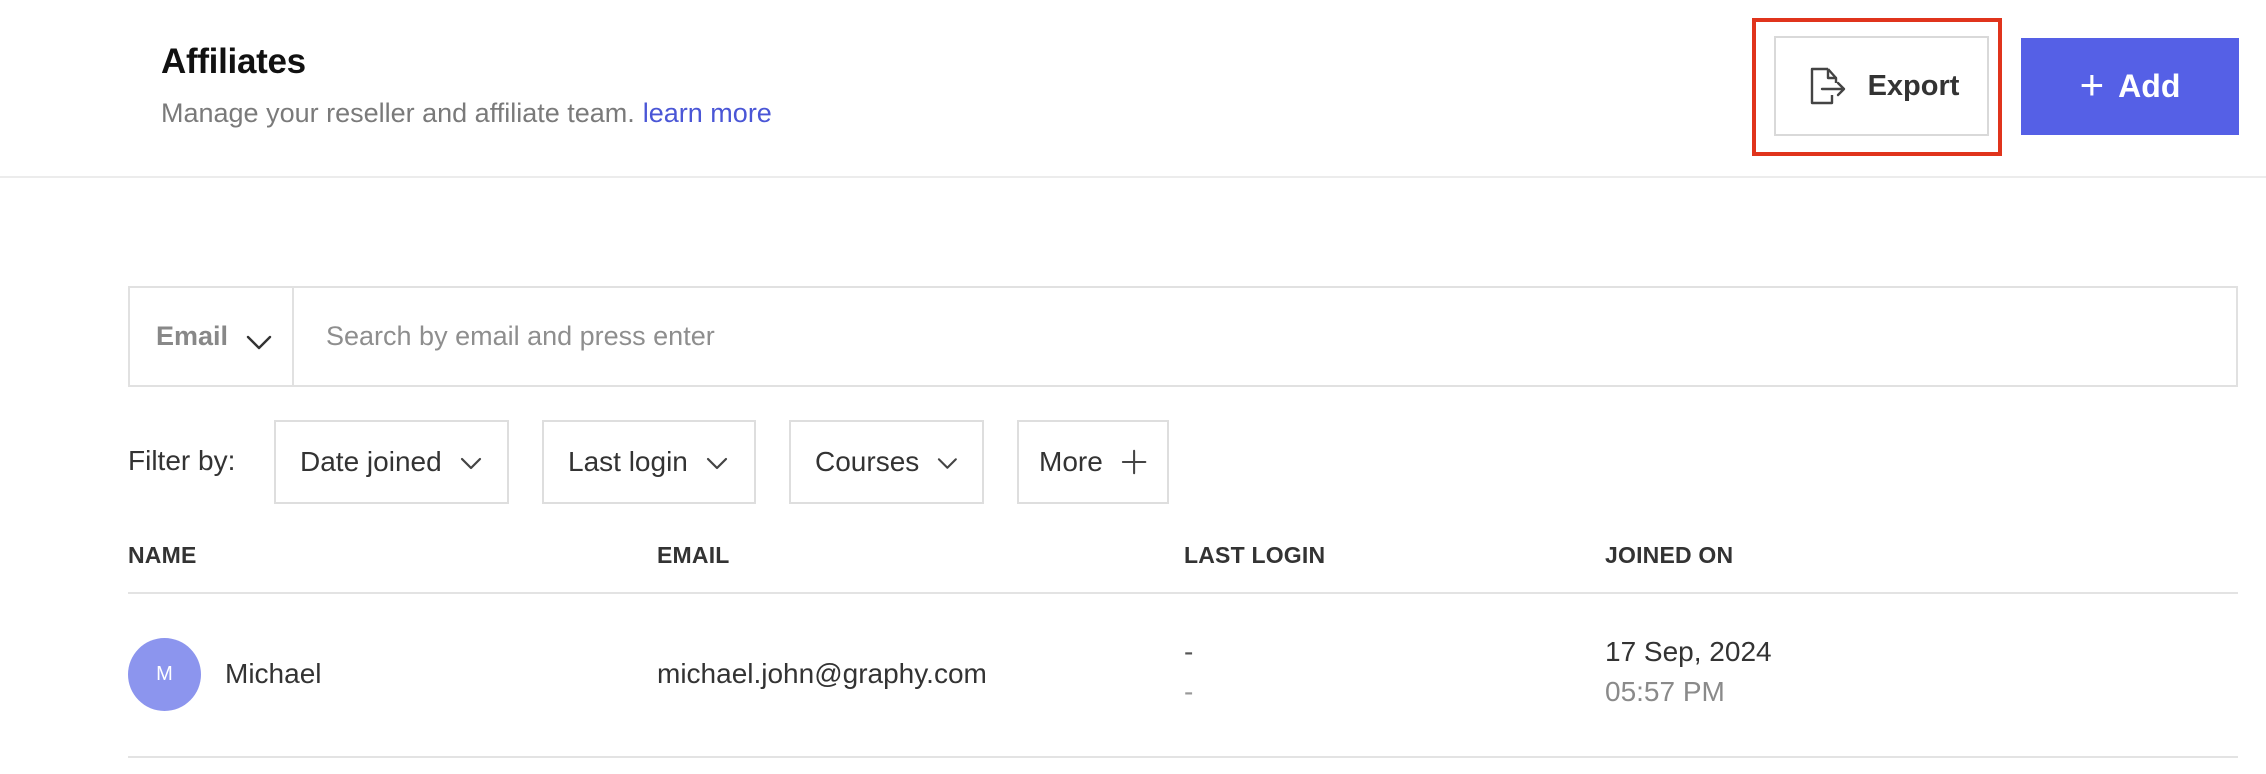 Image resolution: width=2266 pixels, height=774 pixels. I want to click on filter-date-joined: Date joined, so click(391, 462).